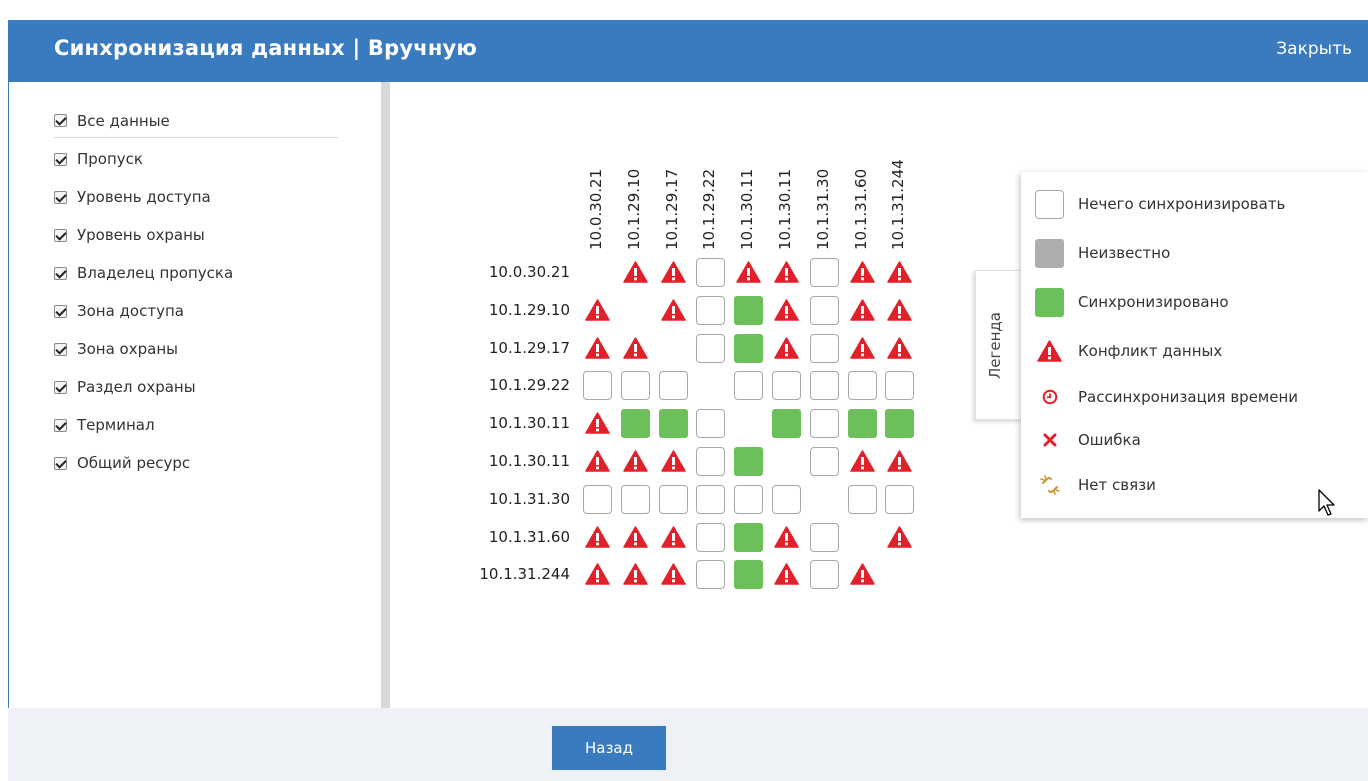  I want to click on filter-shared-resource: Общий ресурс, so click(196, 463).